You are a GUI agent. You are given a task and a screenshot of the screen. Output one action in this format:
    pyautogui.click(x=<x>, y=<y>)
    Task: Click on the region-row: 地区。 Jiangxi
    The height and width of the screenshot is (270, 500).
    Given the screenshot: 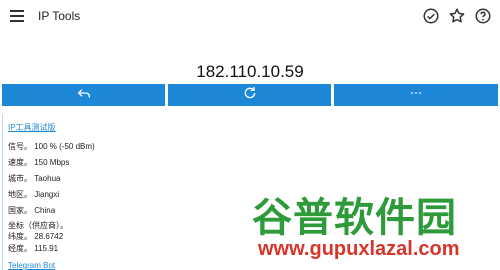 What is the action you would take?
    pyautogui.click(x=34, y=194)
    